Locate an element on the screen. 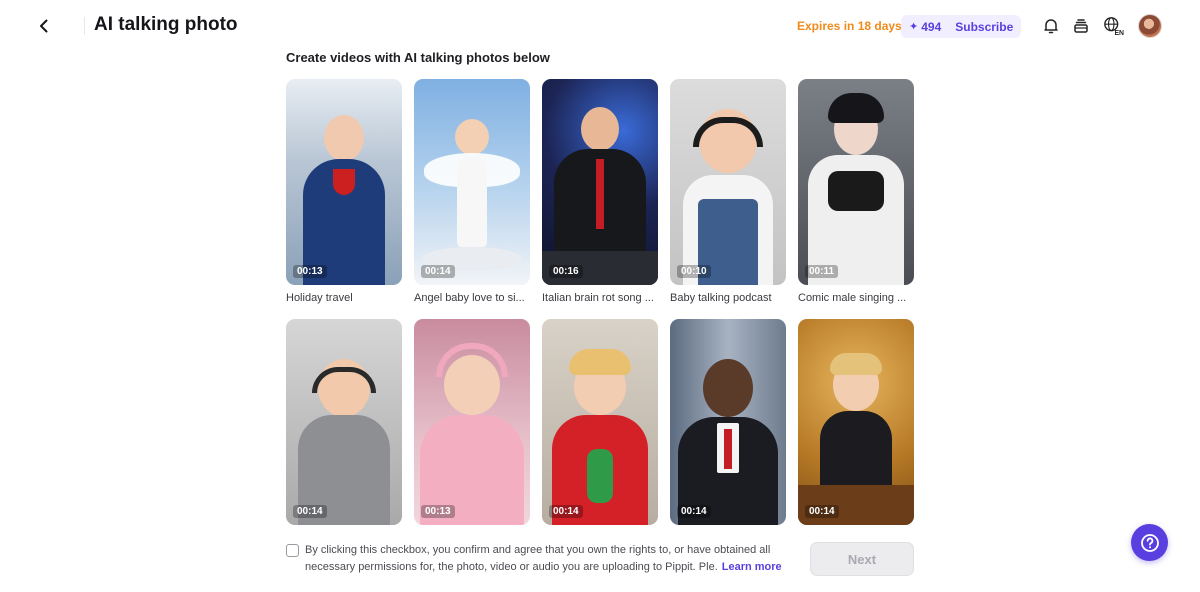  help-icon is located at coordinates (1149, 542).